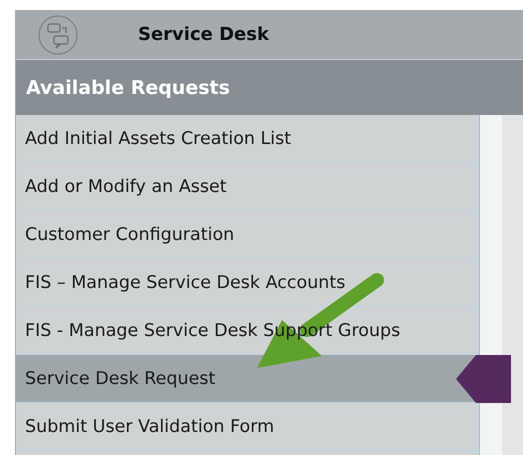 This screenshot has height=455, width=523. I want to click on request-item: FIS – Manage Service Desk Accounts, so click(247, 283).